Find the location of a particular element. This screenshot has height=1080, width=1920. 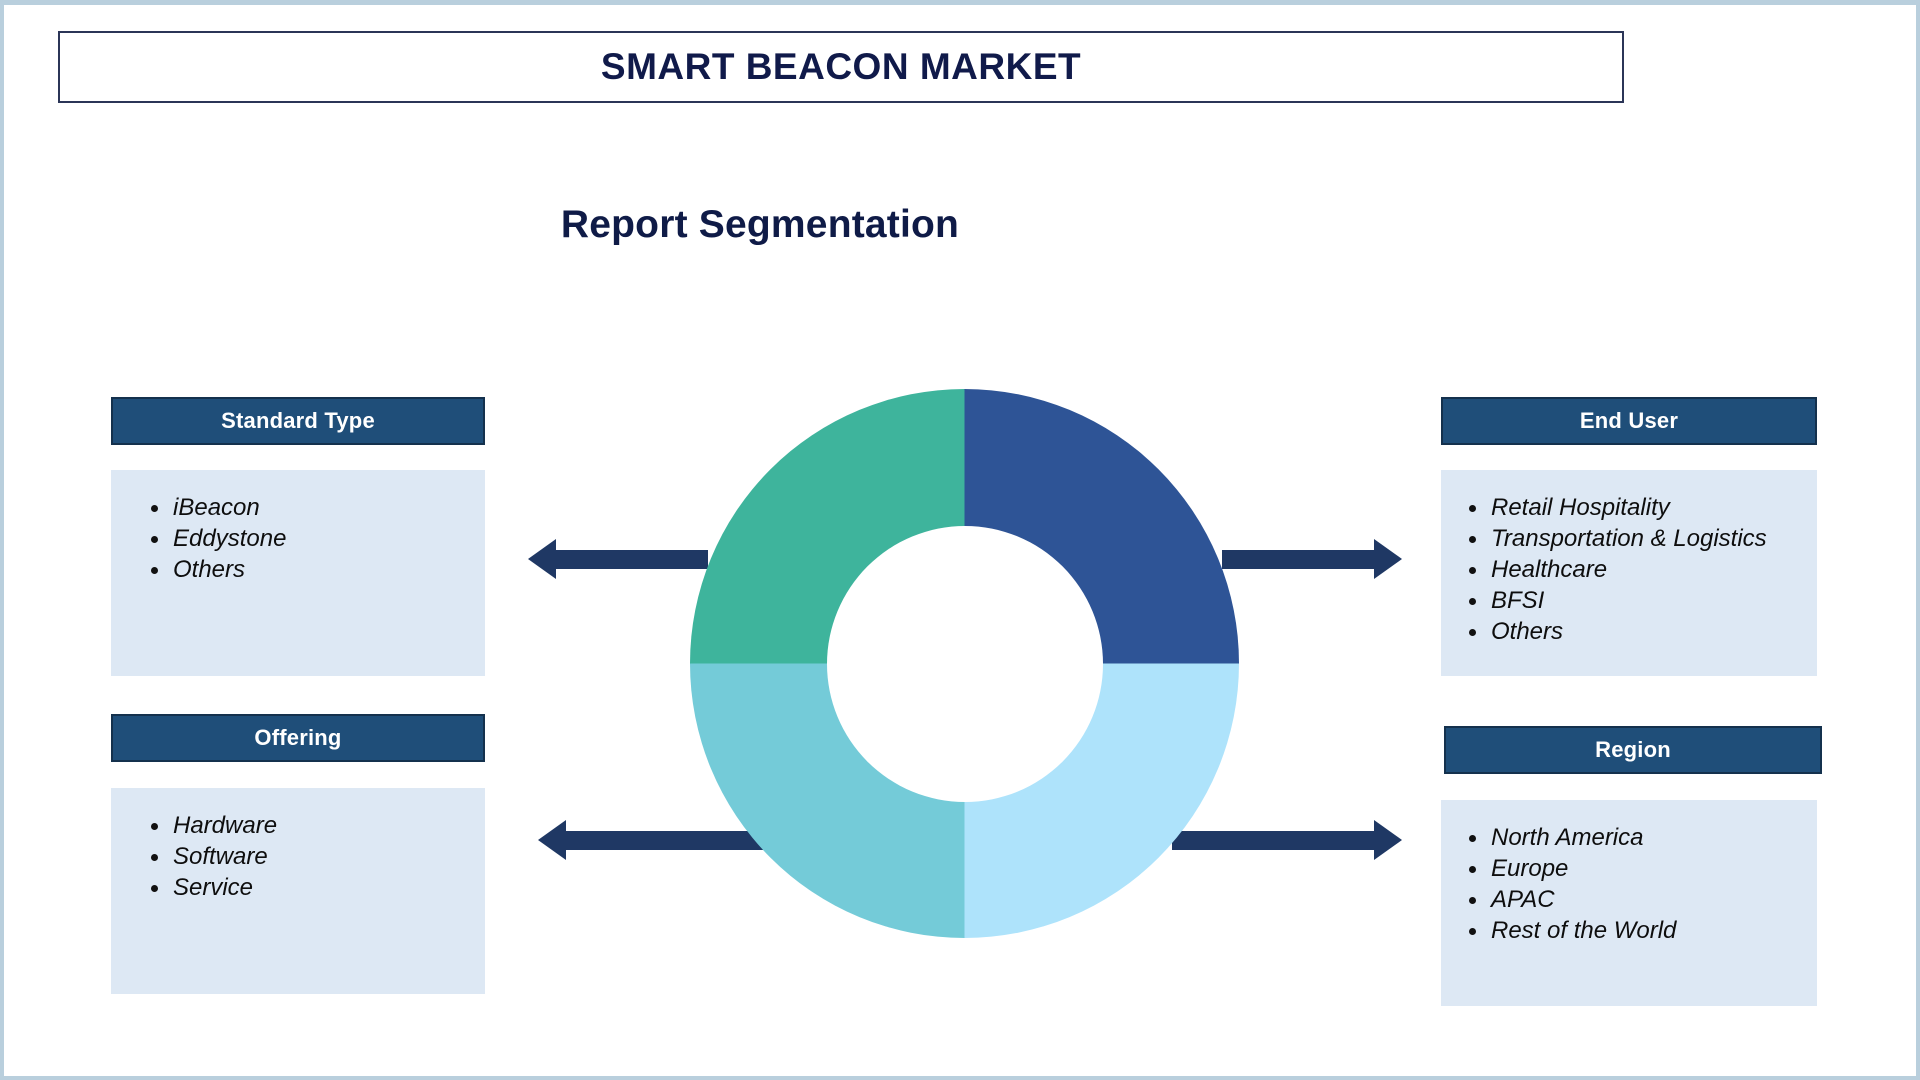

segment-body-offering: Hardware Software Service is located at coordinates (298, 891).